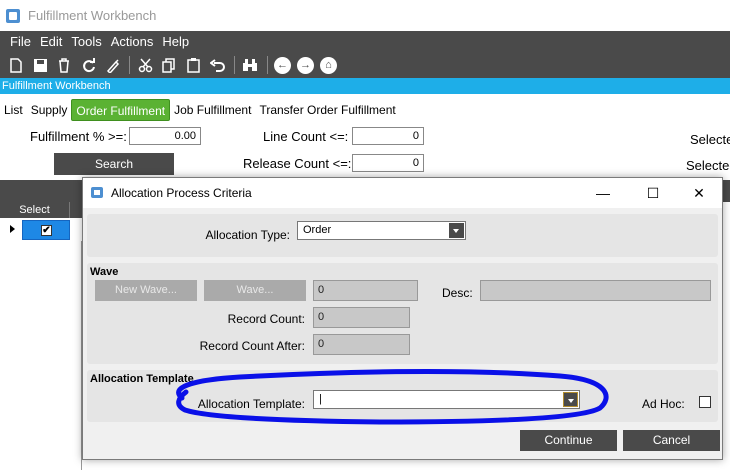 The image size is (730, 470). What do you see at coordinates (251, 404) in the screenshot?
I see `allocation-template-label: Allocation Template:` at bounding box center [251, 404].